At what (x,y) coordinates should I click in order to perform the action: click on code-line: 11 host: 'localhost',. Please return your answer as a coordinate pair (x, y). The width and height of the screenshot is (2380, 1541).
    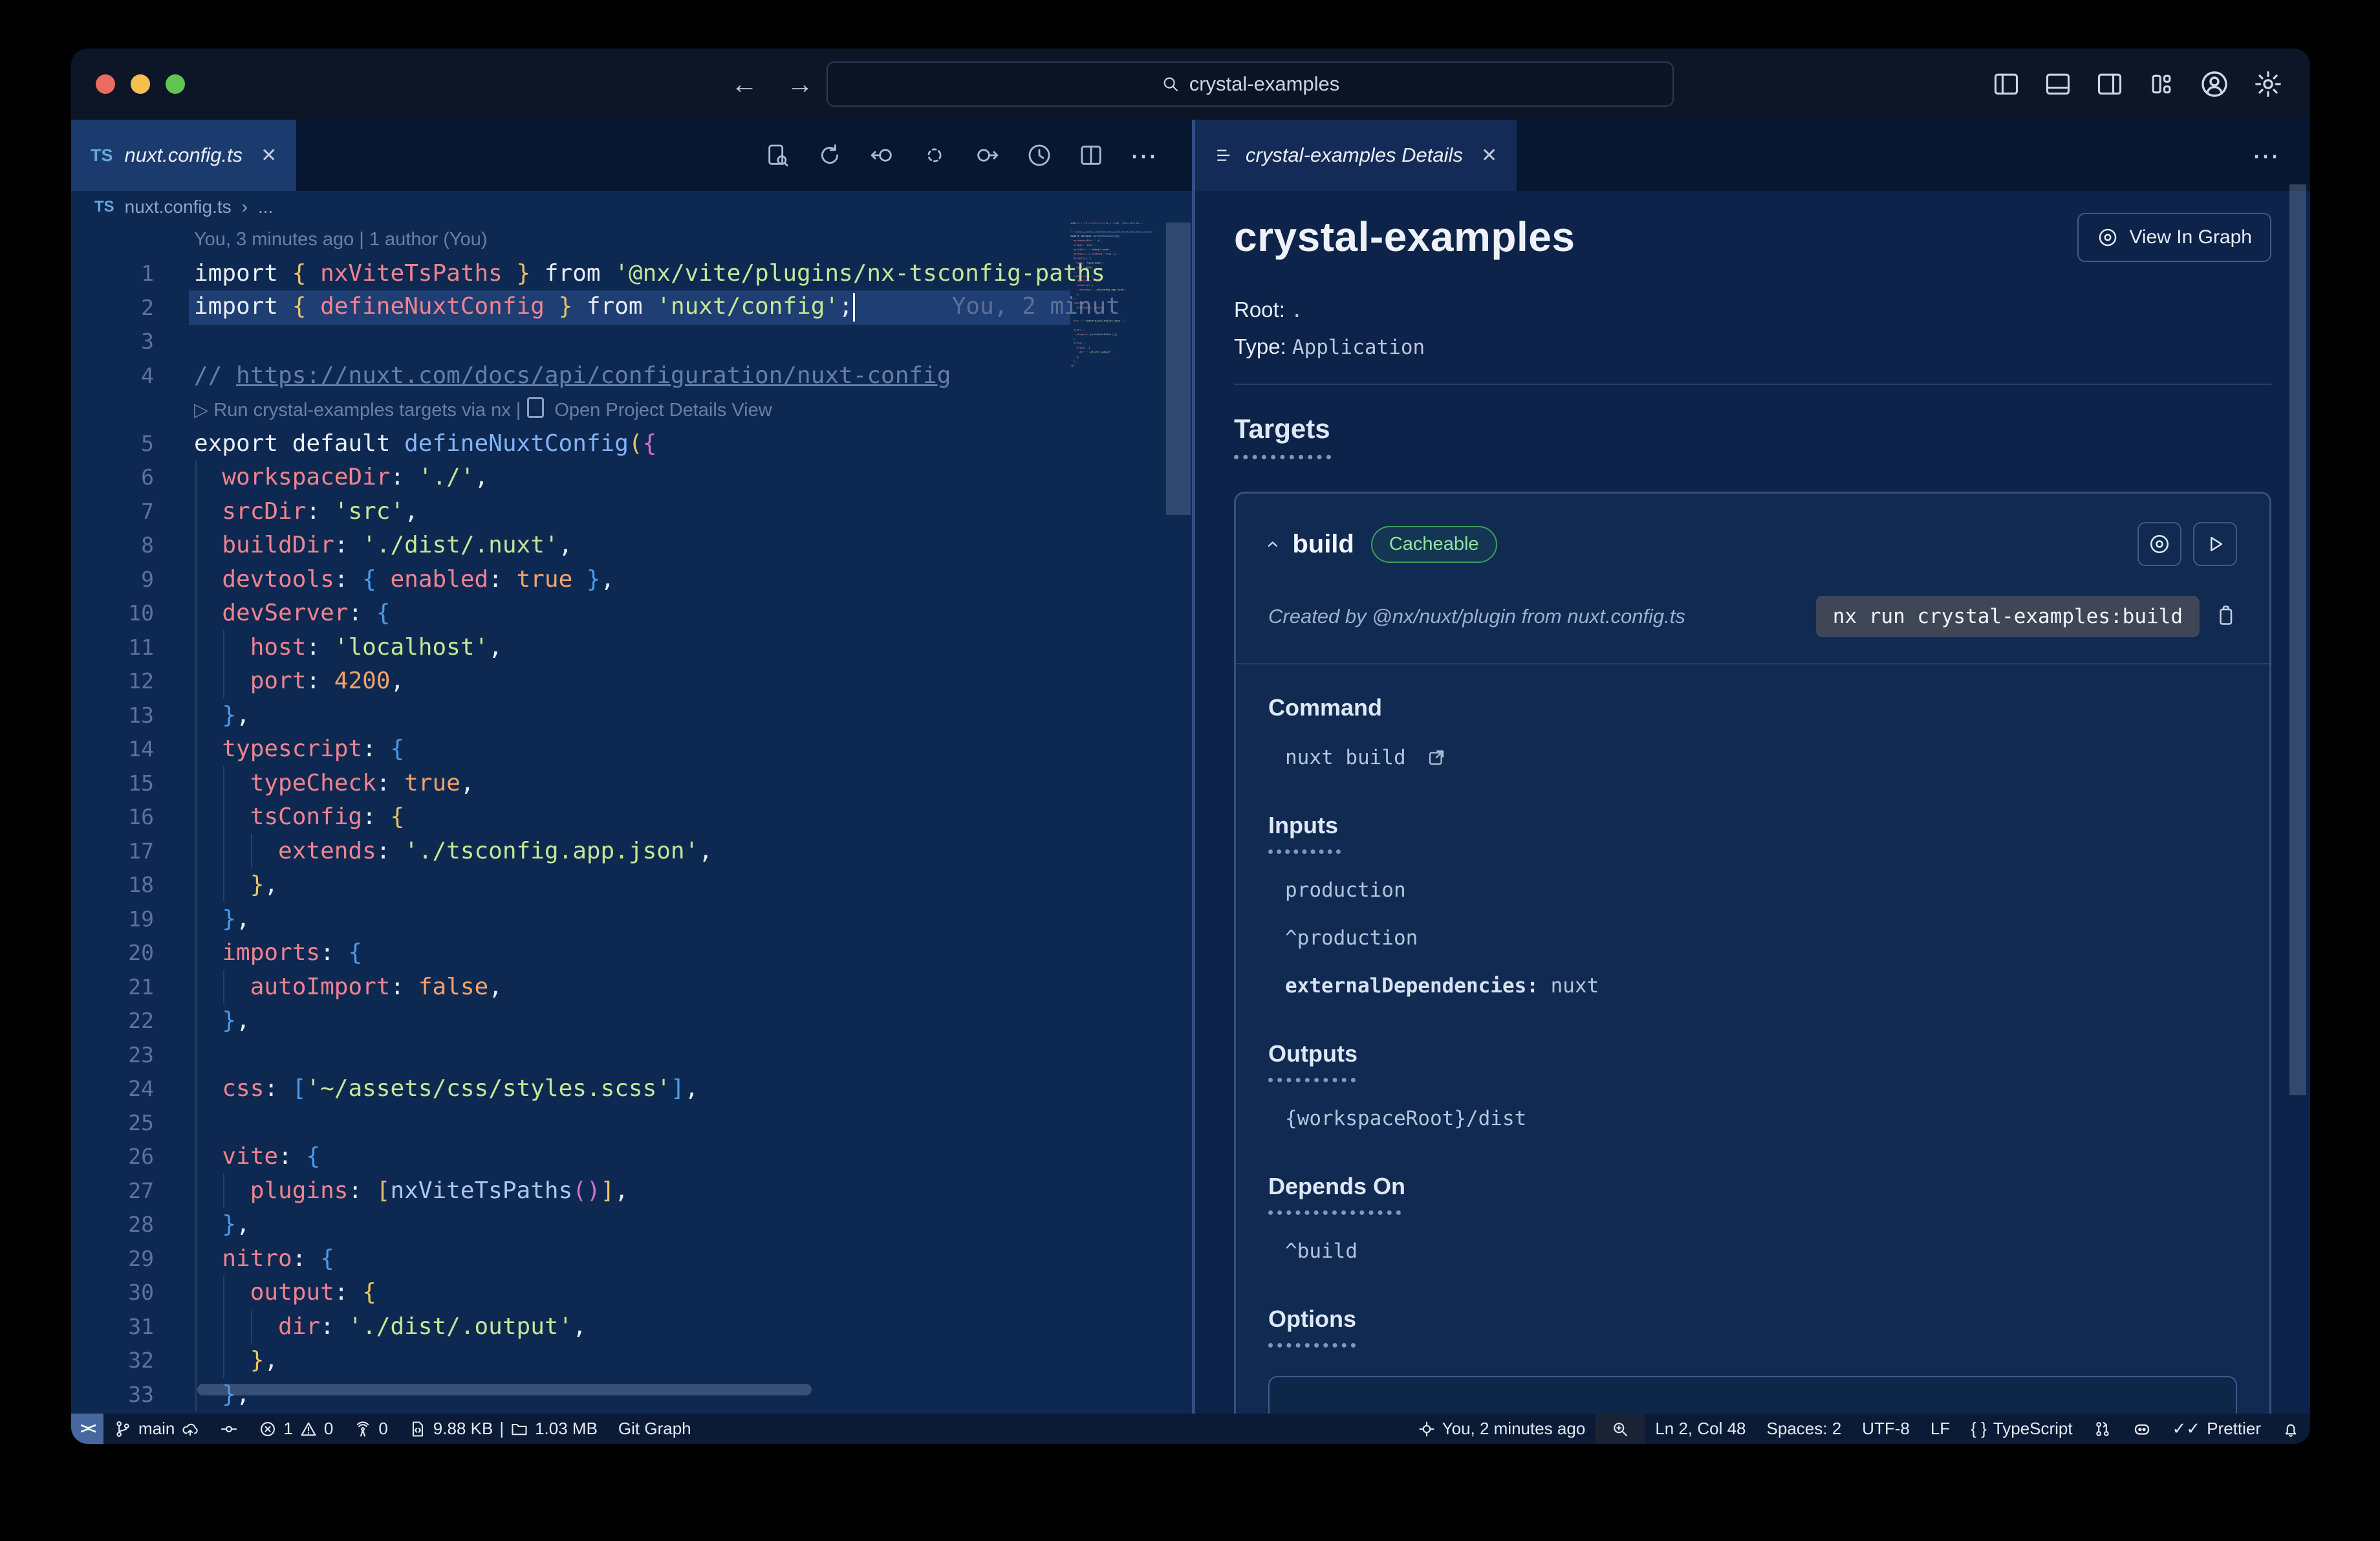
    Looking at the image, I should click on (631, 647).